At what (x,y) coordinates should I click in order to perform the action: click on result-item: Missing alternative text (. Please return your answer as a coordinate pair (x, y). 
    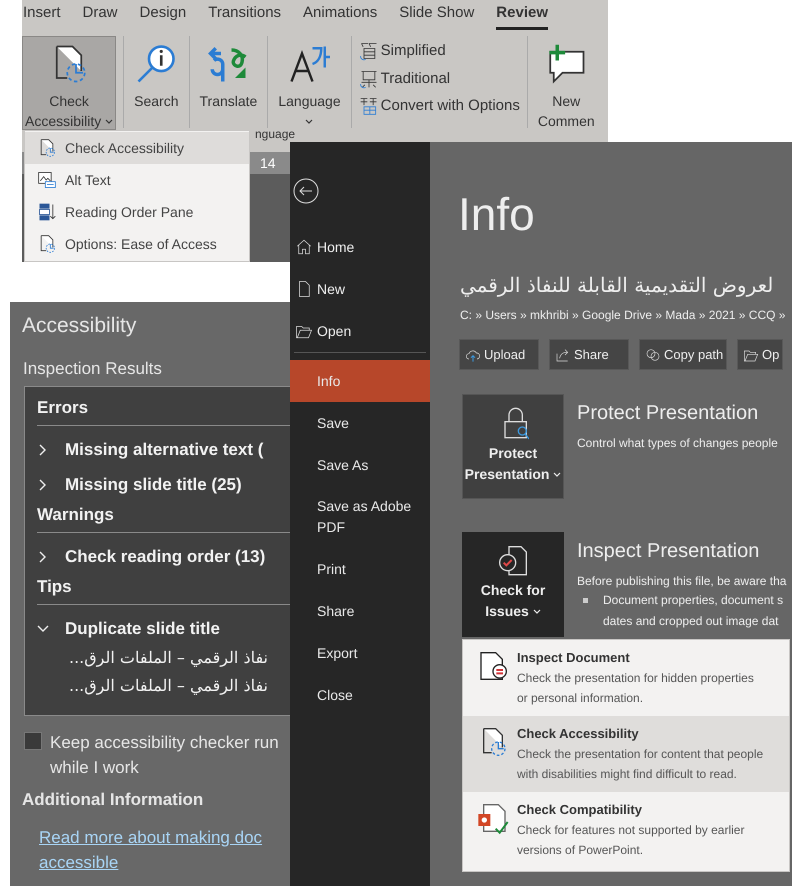
    Looking at the image, I should click on (150, 449).